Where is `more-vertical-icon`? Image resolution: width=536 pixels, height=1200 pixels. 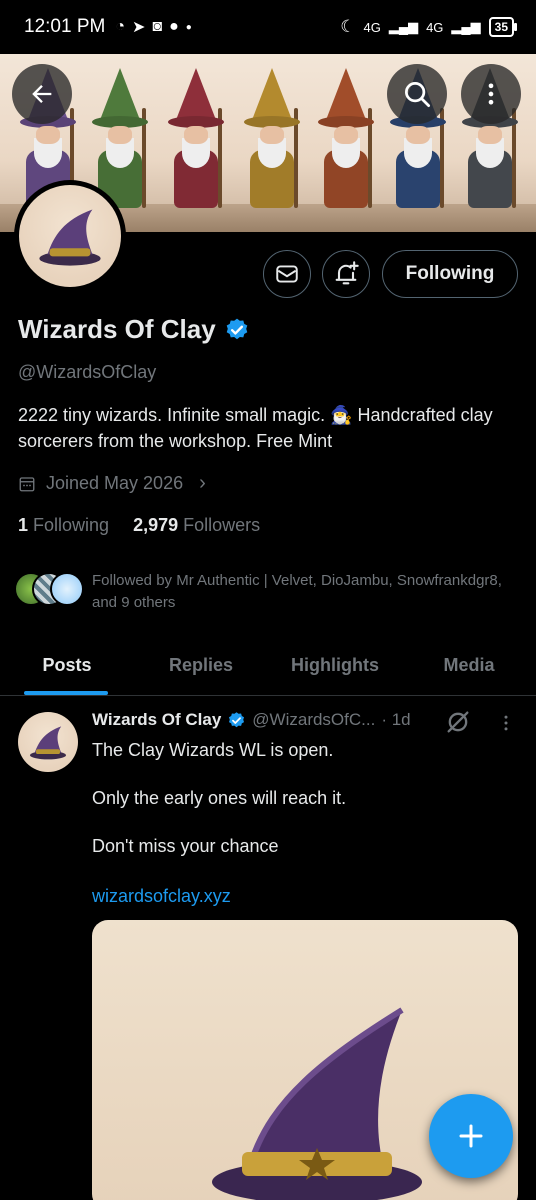
more-vertical-icon is located at coordinates (491, 94).